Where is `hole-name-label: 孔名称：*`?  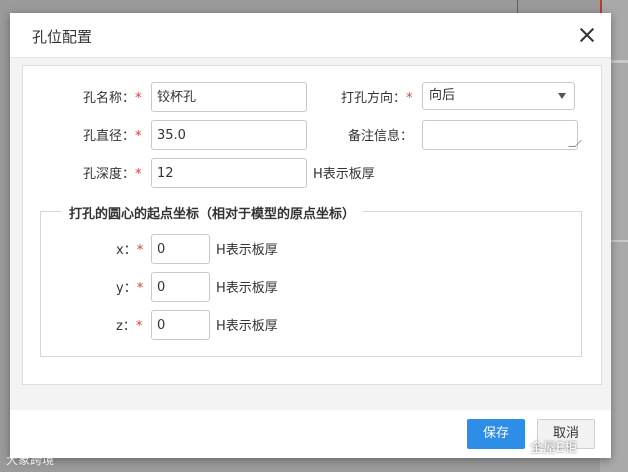
hole-name-label: 孔名称：* is located at coordinates (112, 98).